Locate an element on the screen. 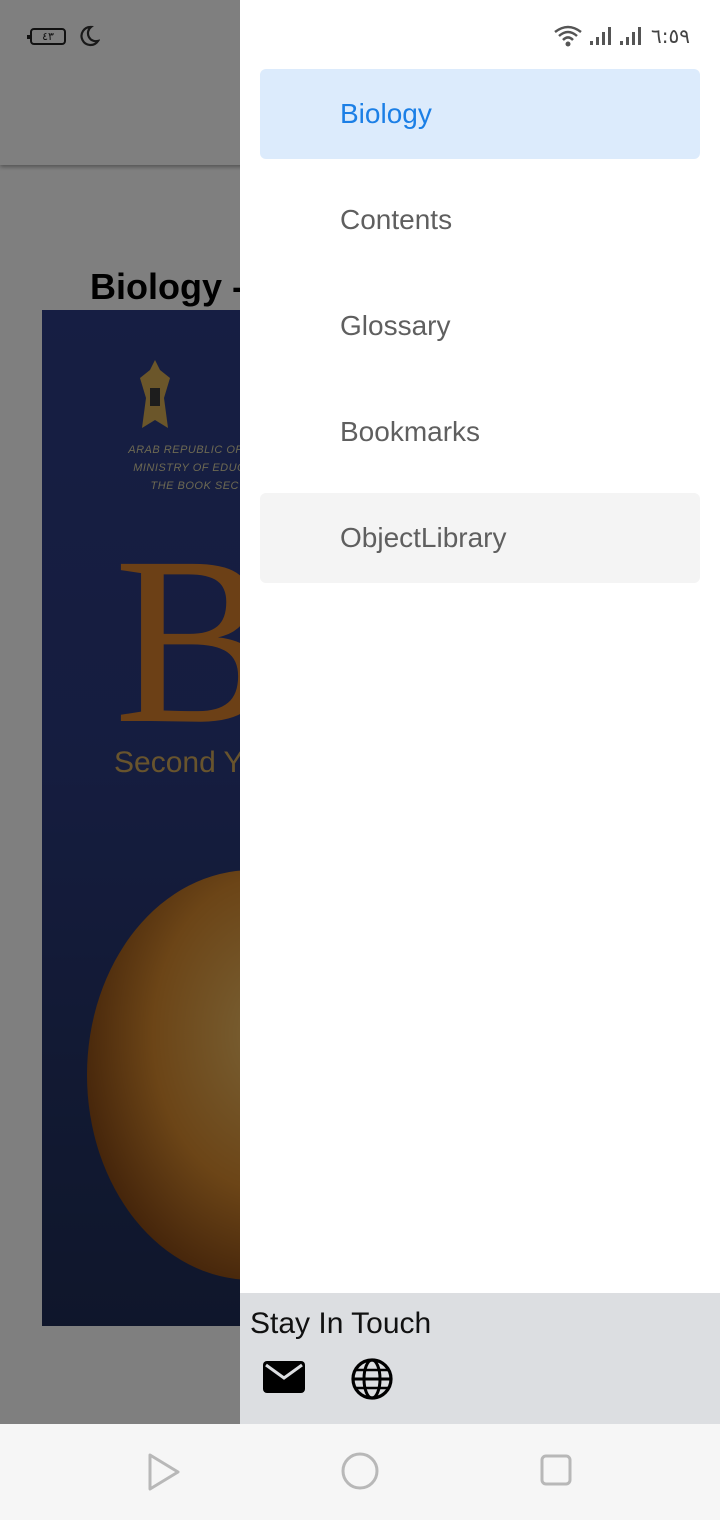  globe-icon is located at coordinates (372, 1379).